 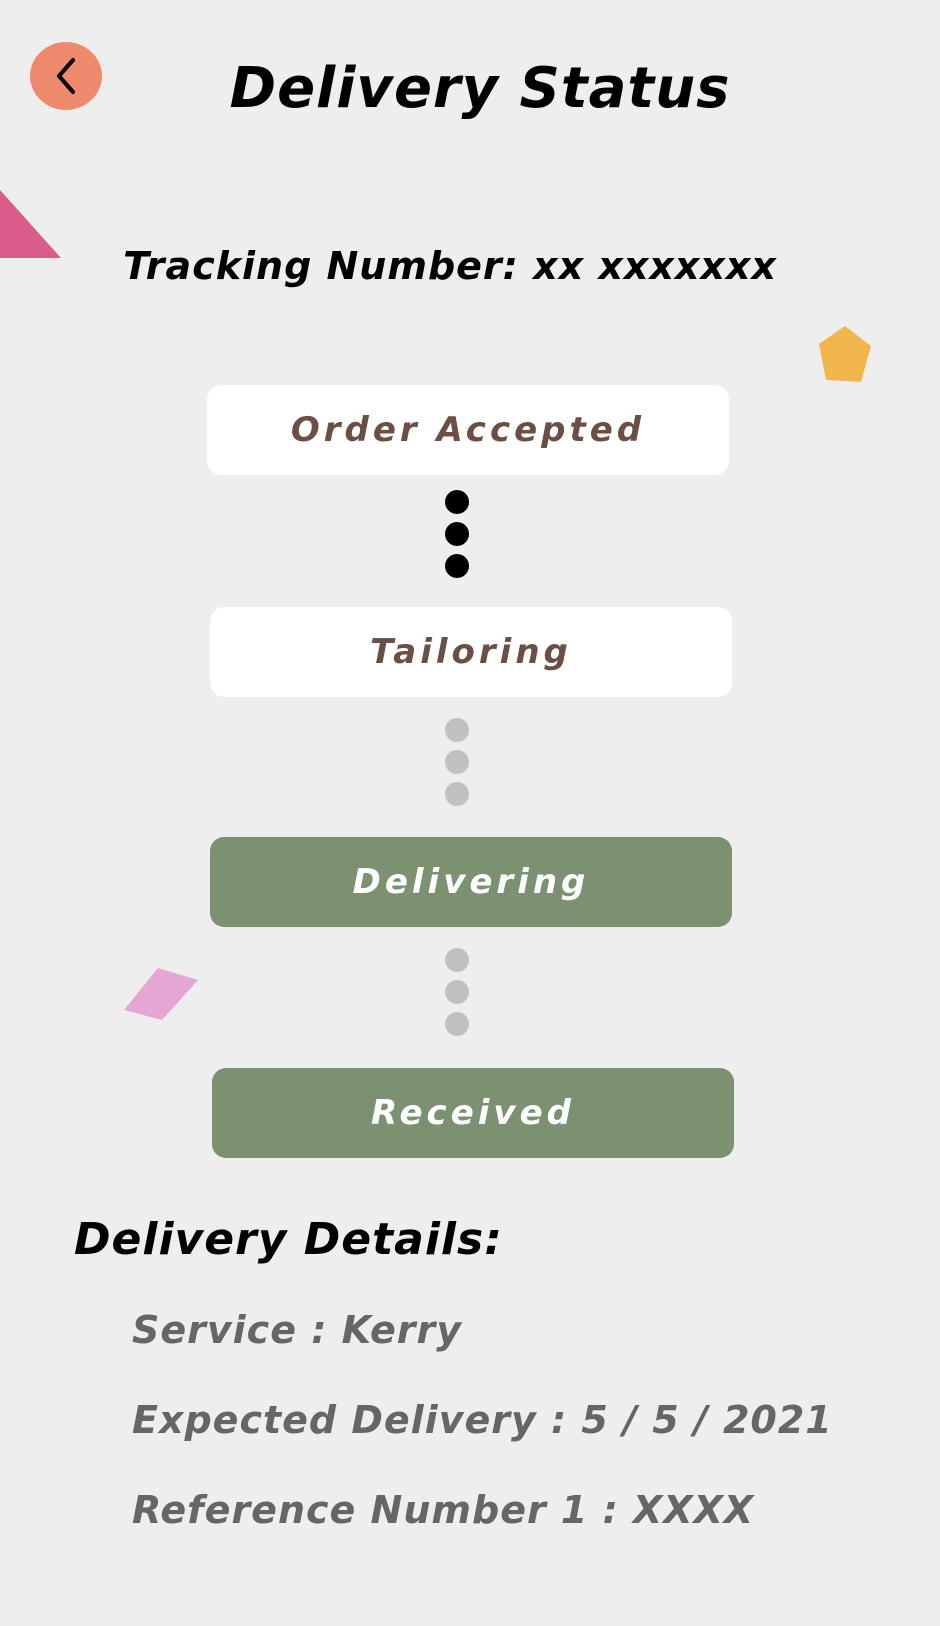 I want to click on detail-expected-delivery: Expected Delivery : 5 / 5 / 2021, so click(x=482, y=1420).